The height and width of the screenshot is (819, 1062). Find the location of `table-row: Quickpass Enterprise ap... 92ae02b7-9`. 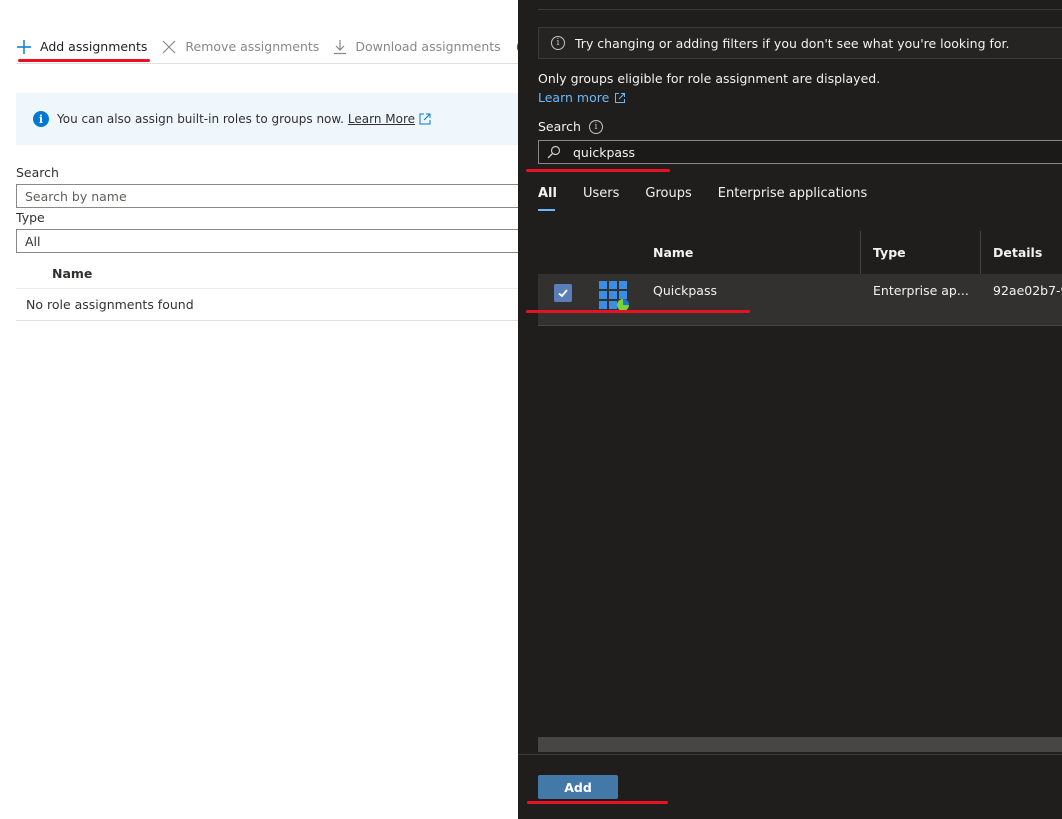

table-row: Quickpass Enterprise ap... 92ae02b7-9 is located at coordinates (800, 300).